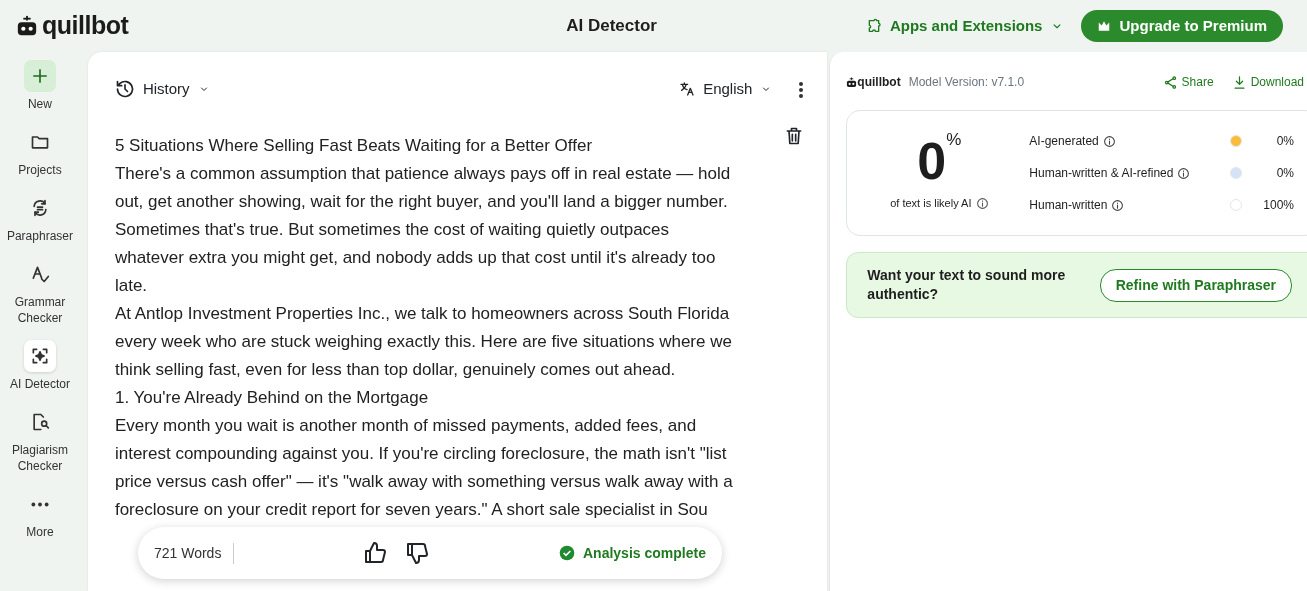  Describe the element at coordinates (726, 89) in the screenshot. I see `language-menu: English` at that location.